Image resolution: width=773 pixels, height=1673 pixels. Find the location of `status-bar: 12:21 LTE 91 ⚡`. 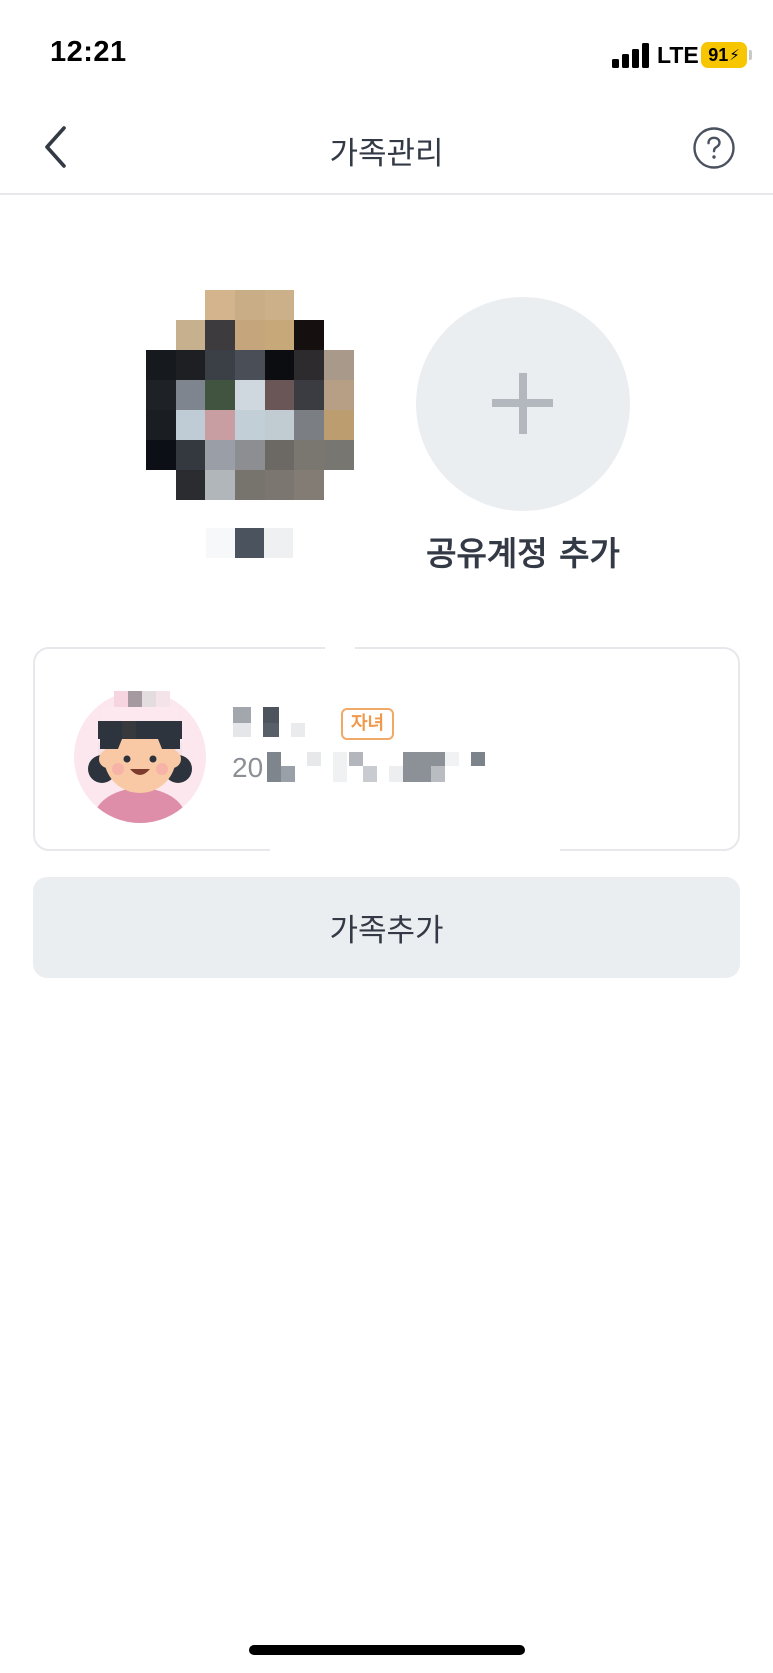

status-bar: 12:21 LTE 91 ⚡ is located at coordinates (386, 50).